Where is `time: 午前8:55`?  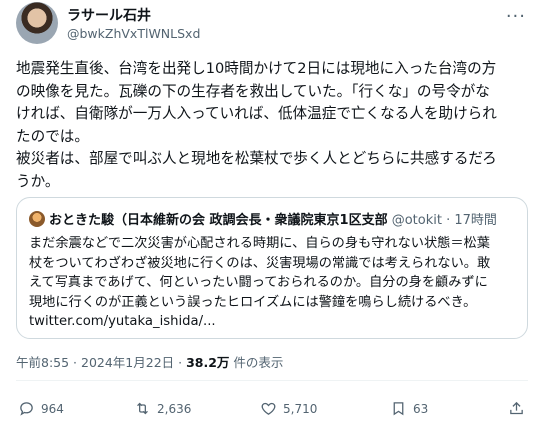 time: 午前8:55 is located at coordinates (42, 362).